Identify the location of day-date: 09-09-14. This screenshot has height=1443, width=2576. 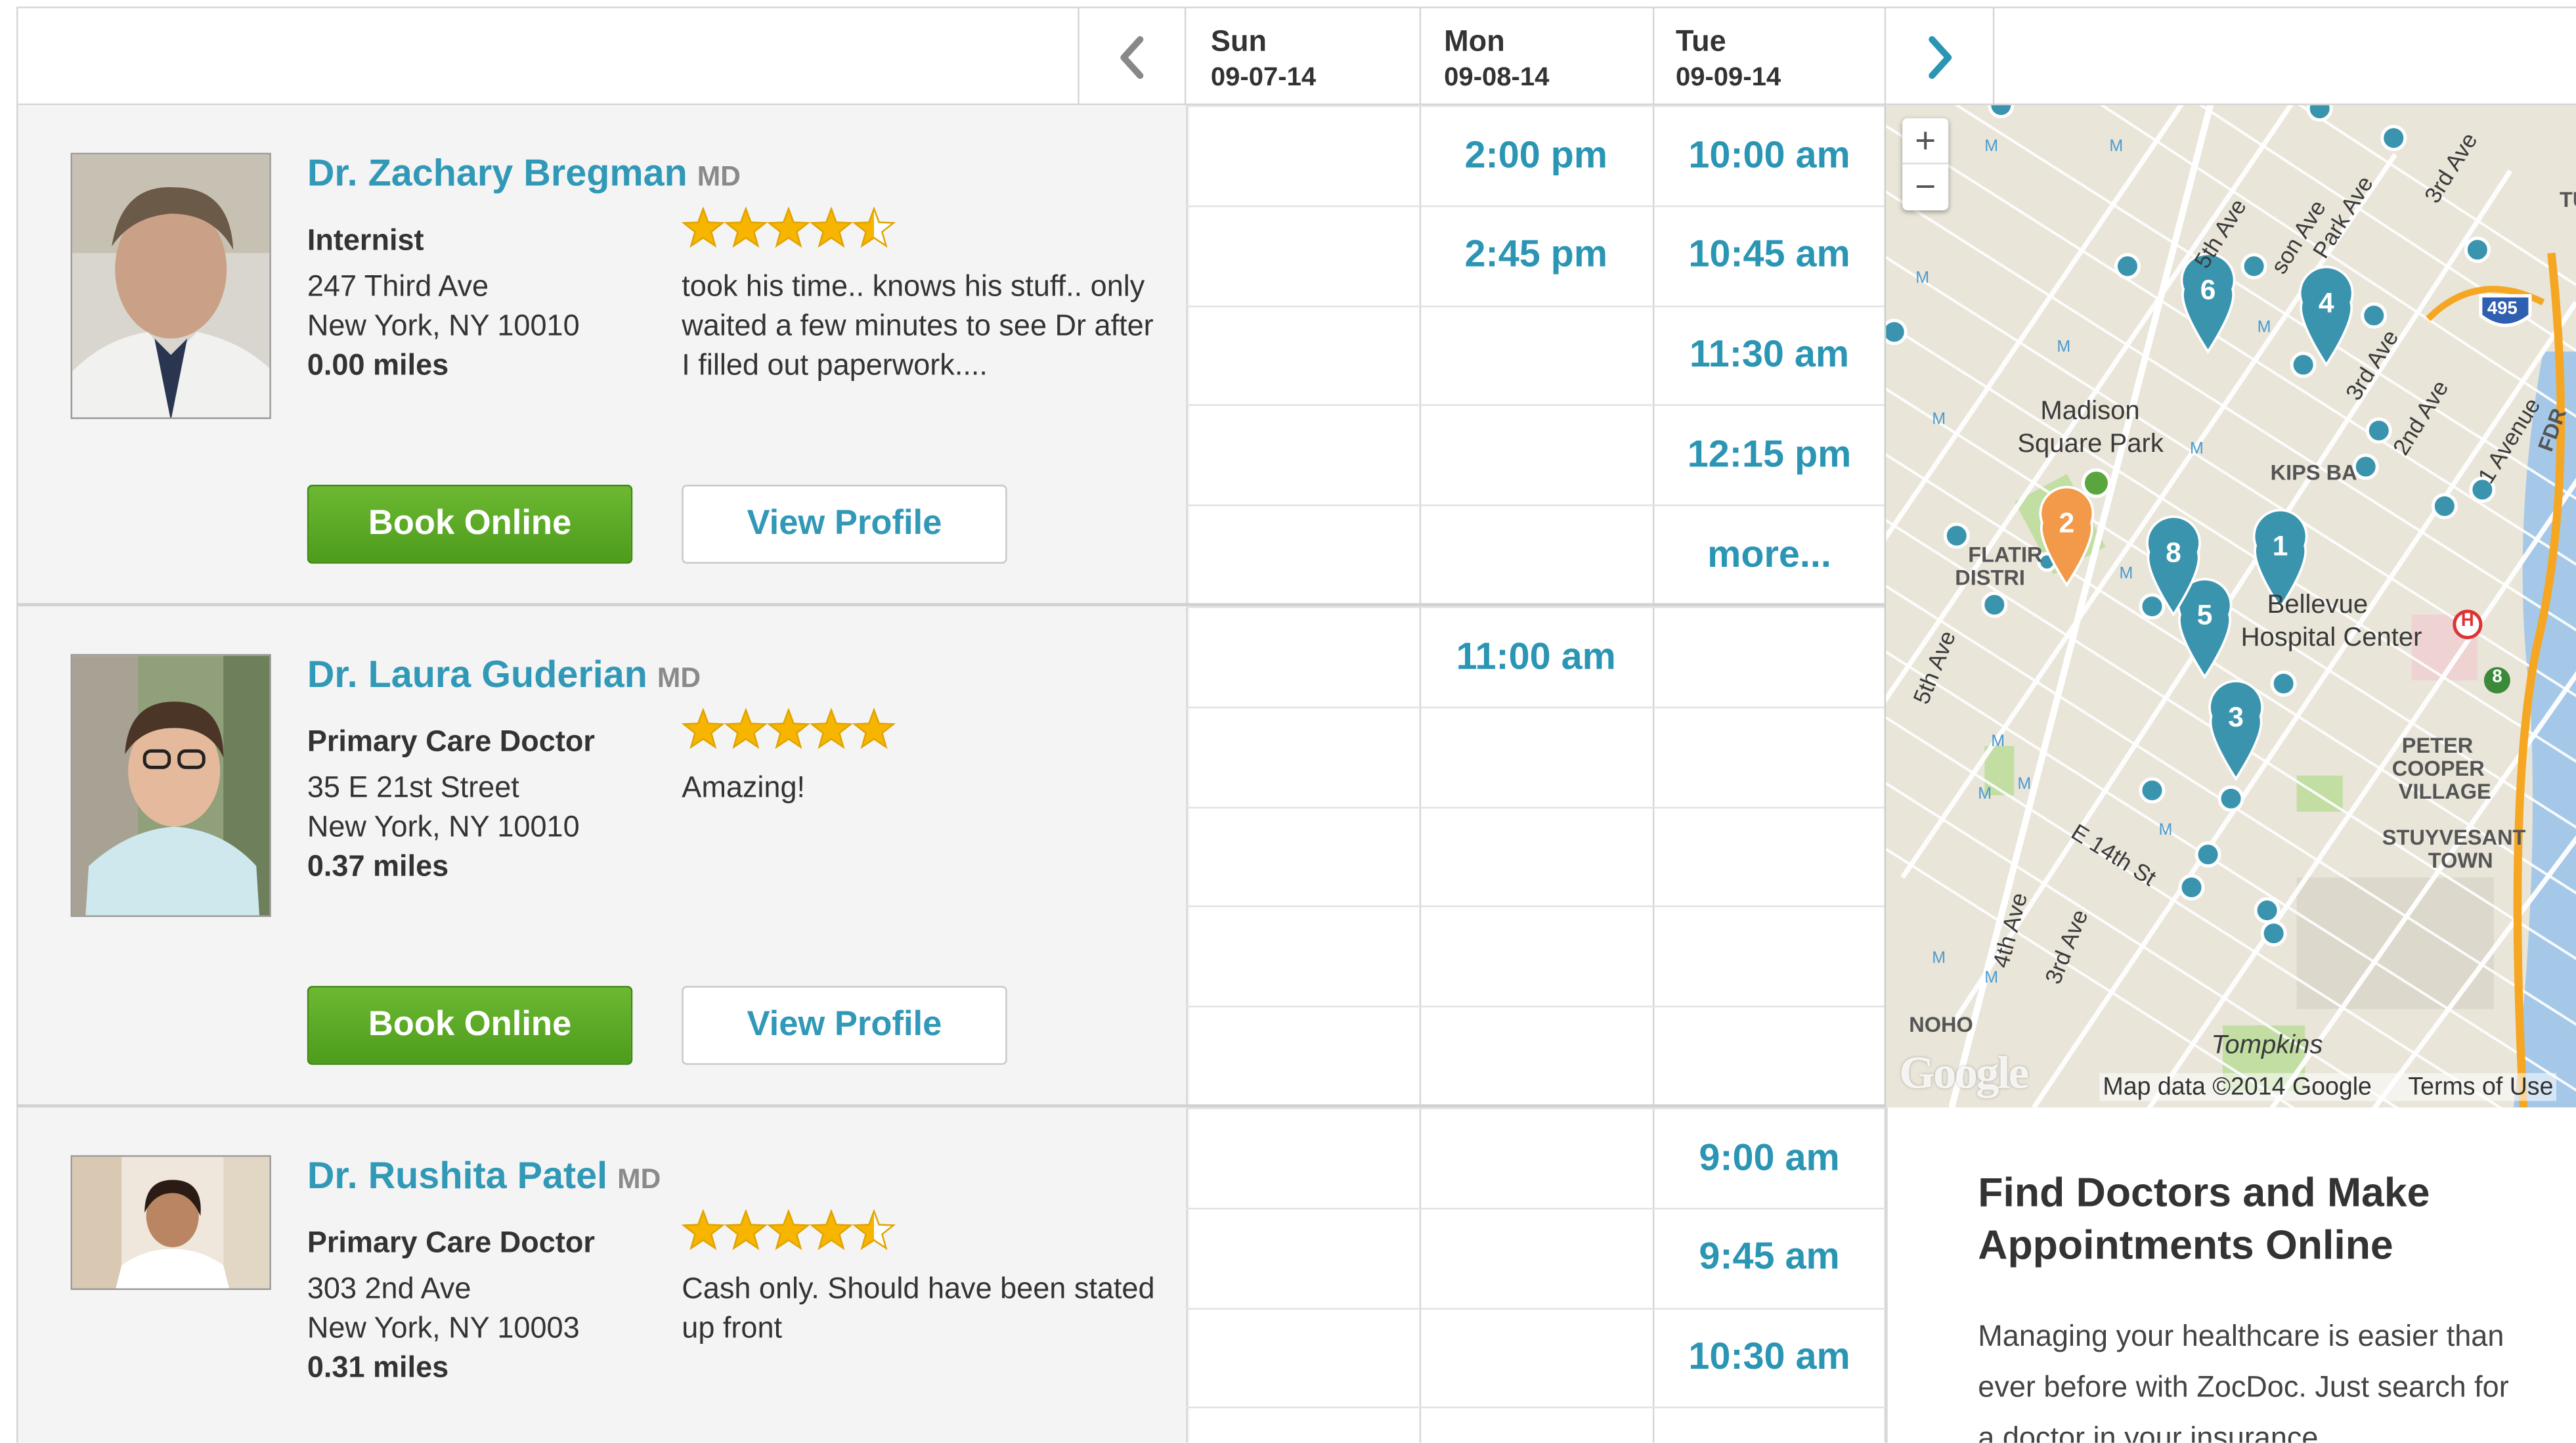
(1728, 78).